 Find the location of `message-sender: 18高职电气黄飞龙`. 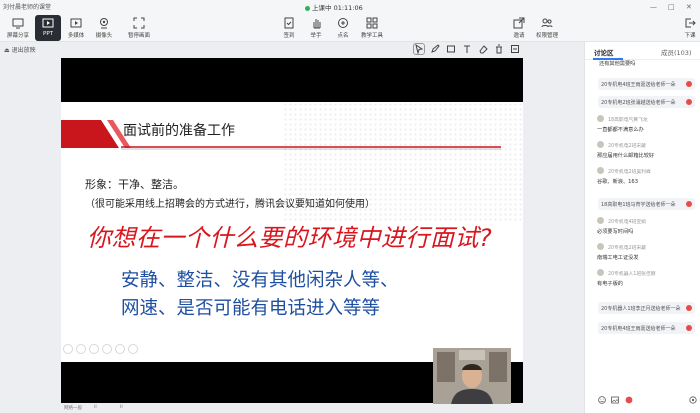

message-sender: 18高职电气黄飞龙 is located at coordinates (628, 120).